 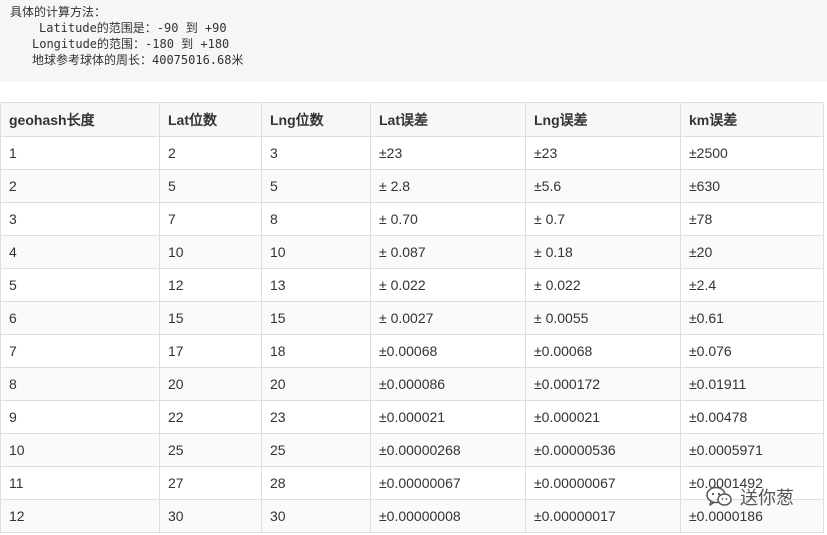 What do you see at coordinates (448, 450) in the screenshot?
I see `cell-lat-error: ±0.00000268` at bounding box center [448, 450].